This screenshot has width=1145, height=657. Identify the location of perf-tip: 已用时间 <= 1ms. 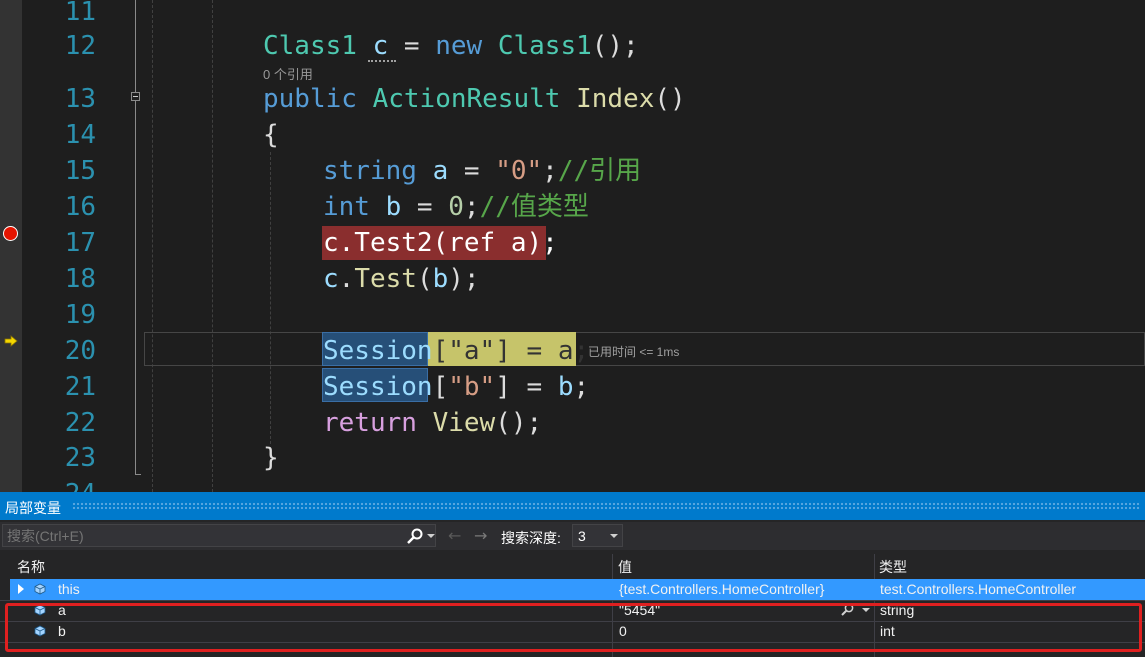
(633, 351).